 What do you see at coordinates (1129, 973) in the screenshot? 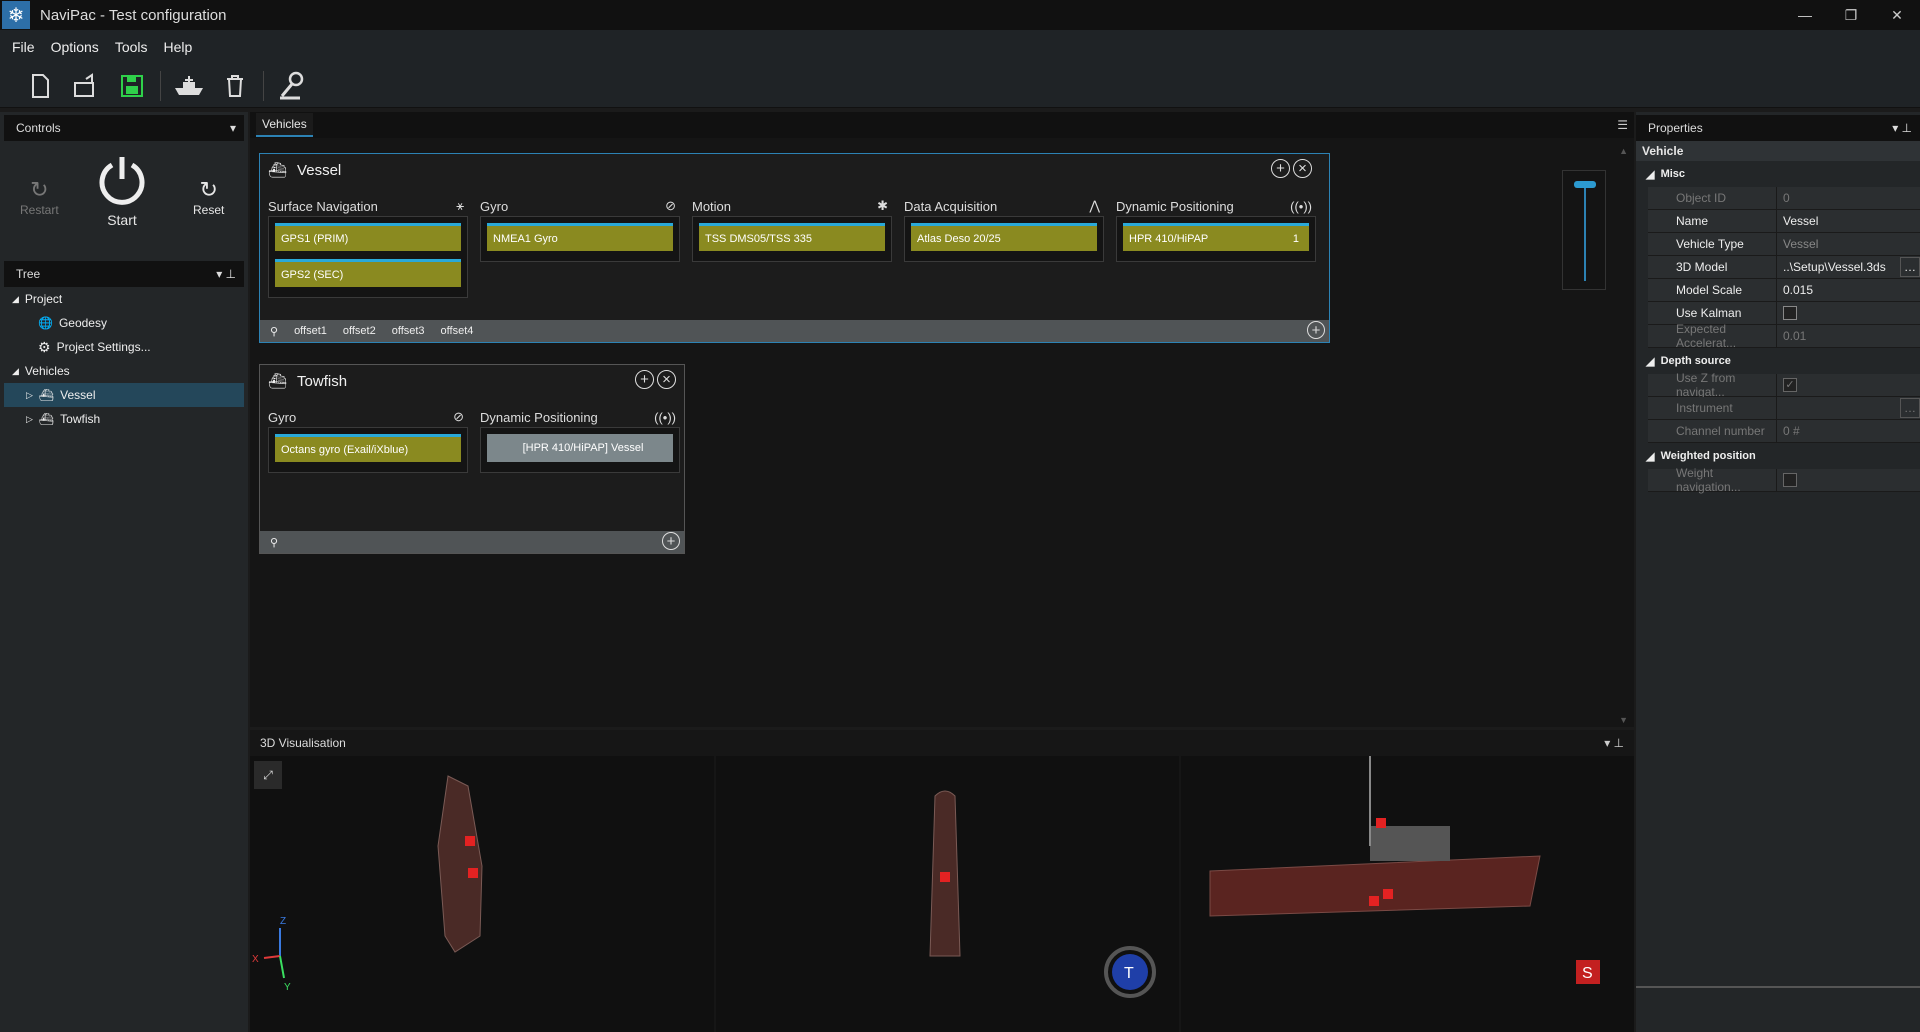
I see `marker-t-label: T` at bounding box center [1129, 973].